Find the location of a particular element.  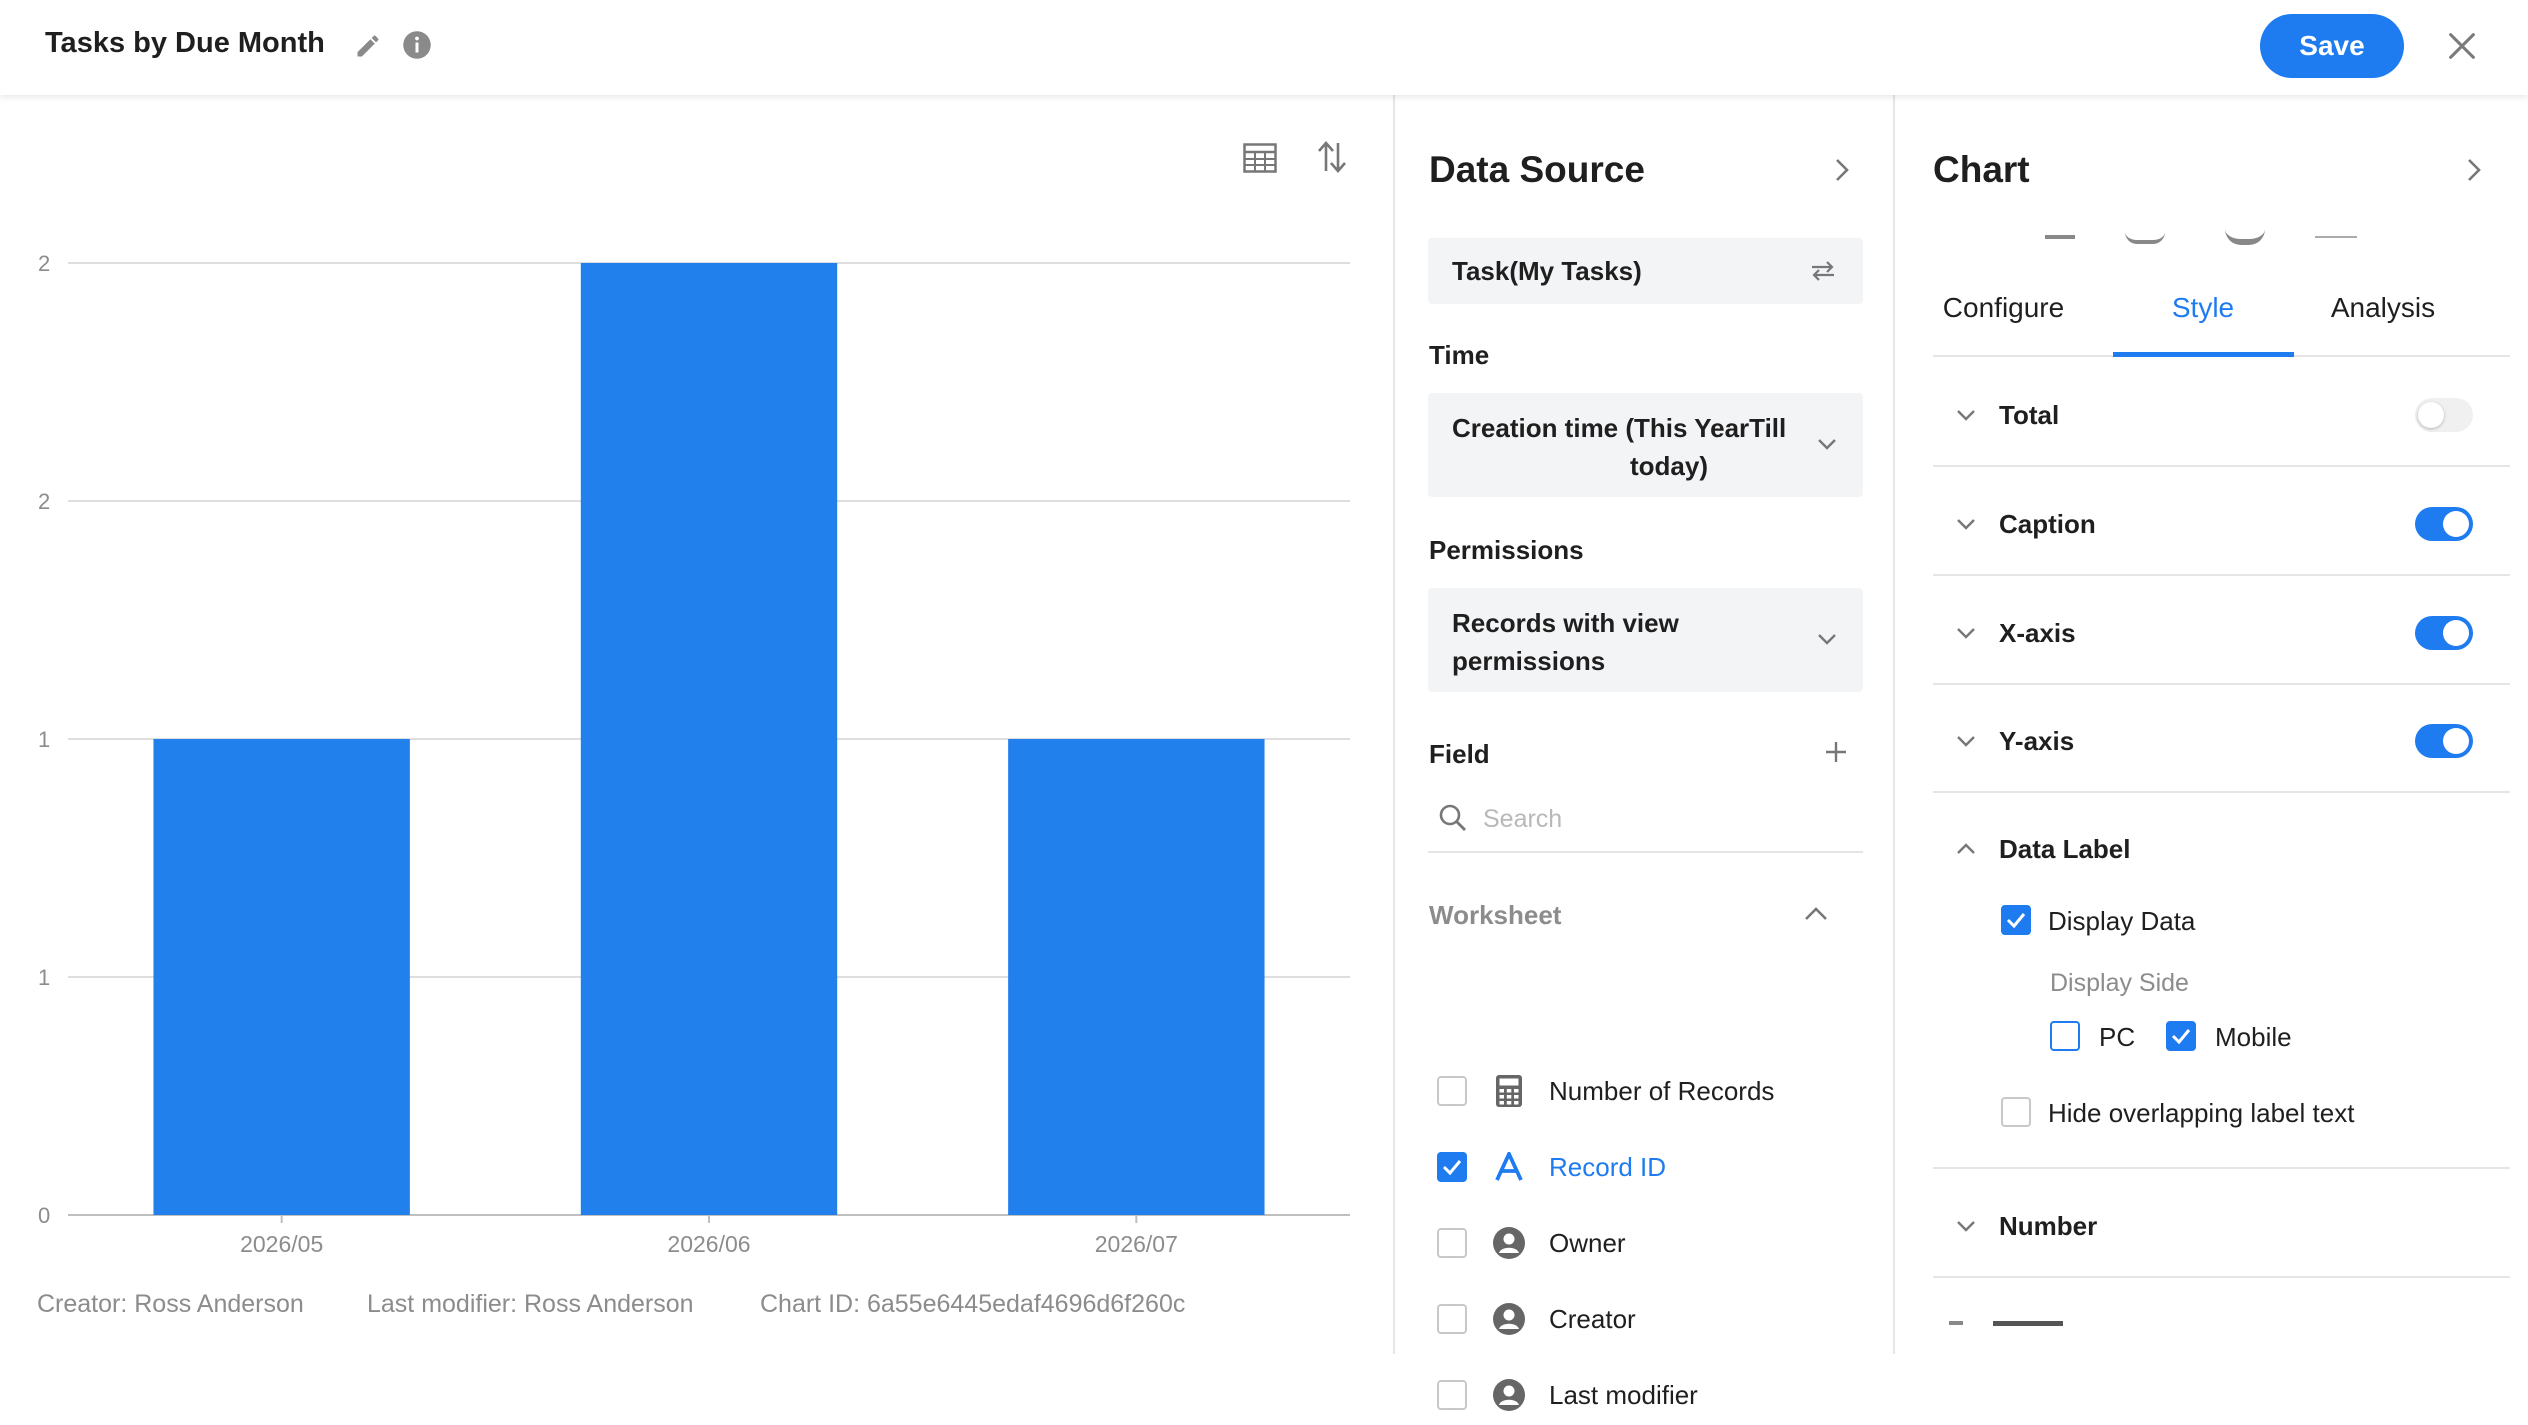

field-label: Owner is located at coordinates (1587, 1243).